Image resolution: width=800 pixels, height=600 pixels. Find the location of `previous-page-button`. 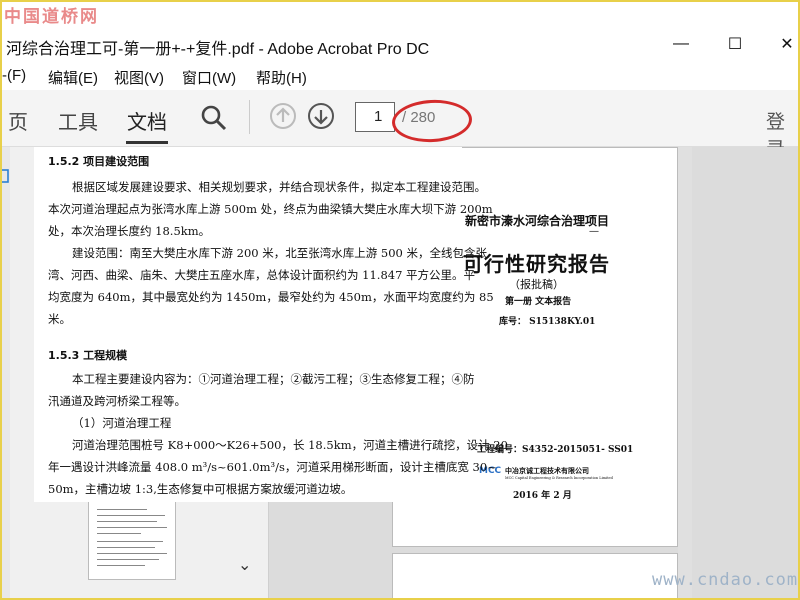

previous-page-button is located at coordinates (283, 116).